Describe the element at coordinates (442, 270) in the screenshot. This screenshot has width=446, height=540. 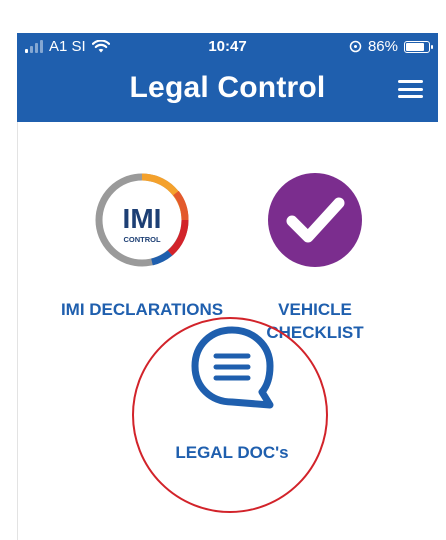
I see `right-margin` at that location.